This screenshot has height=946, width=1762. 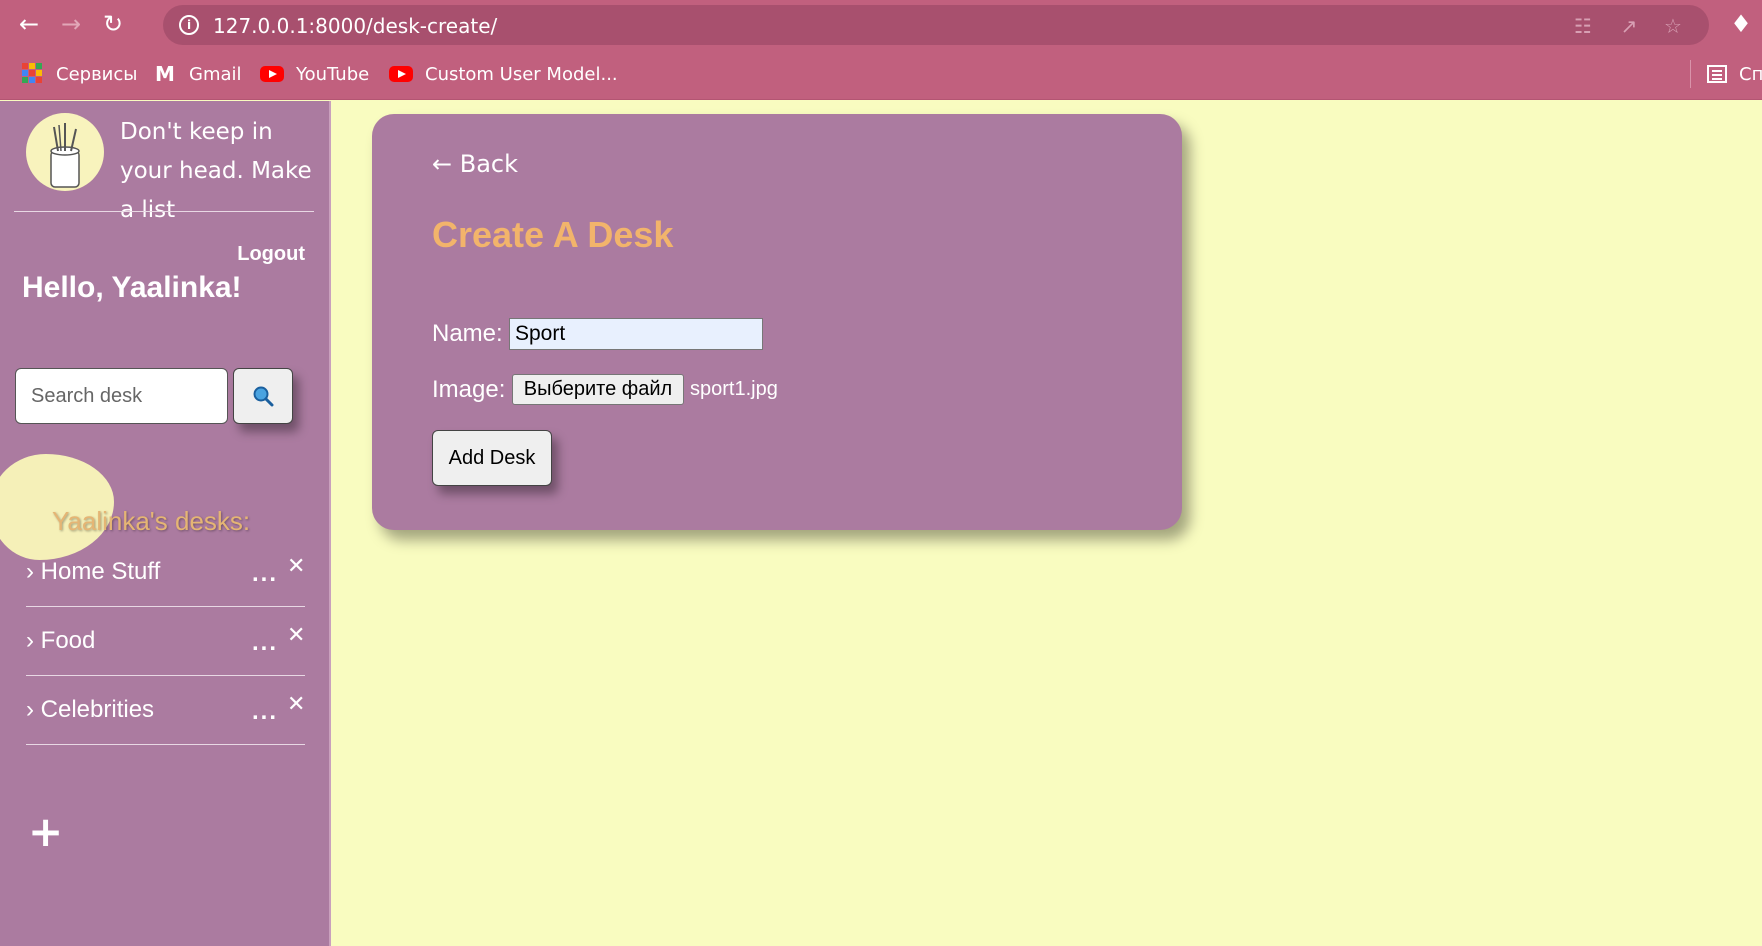 What do you see at coordinates (598, 389) in the screenshot?
I see `choose-file-button: Выберите файл` at bounding box center [598, 389].